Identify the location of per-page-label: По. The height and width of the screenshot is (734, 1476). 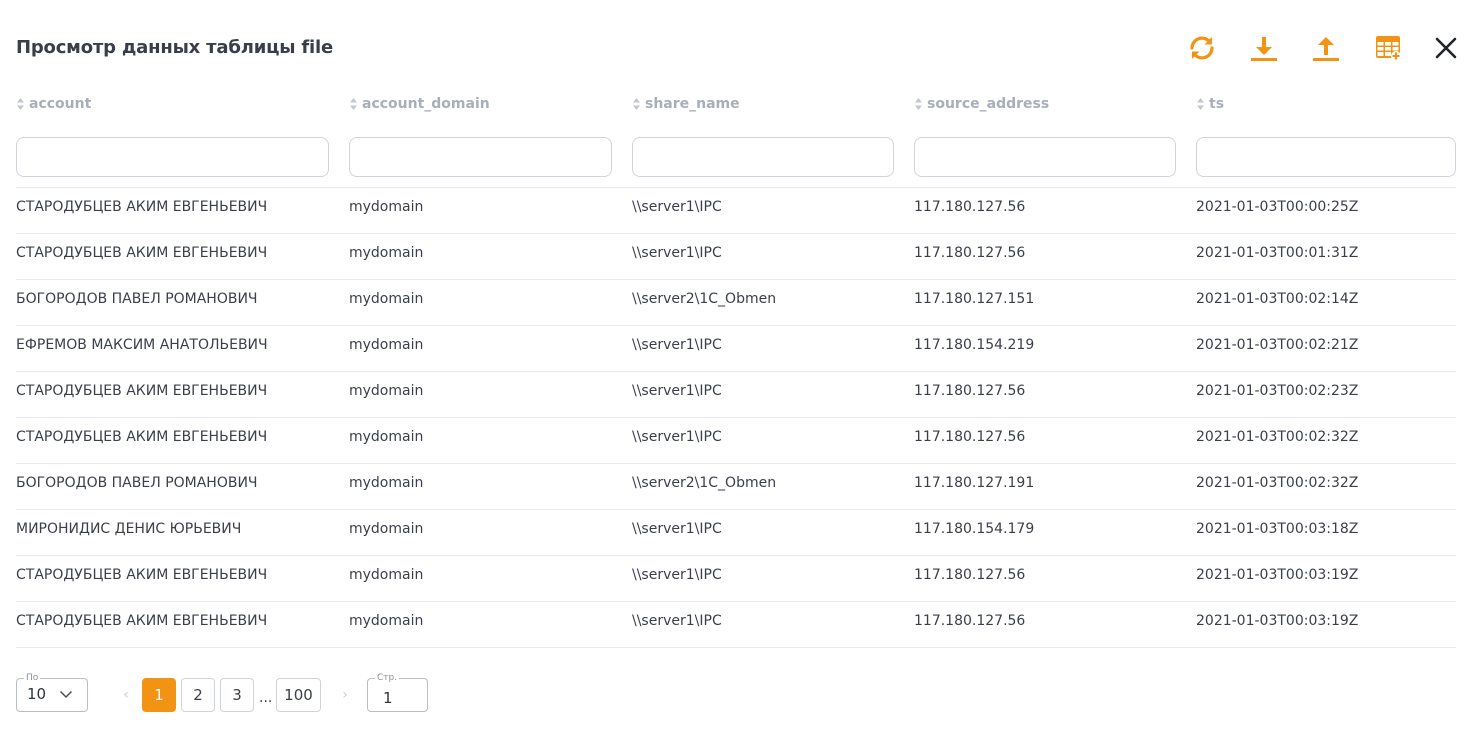
(32, 678).